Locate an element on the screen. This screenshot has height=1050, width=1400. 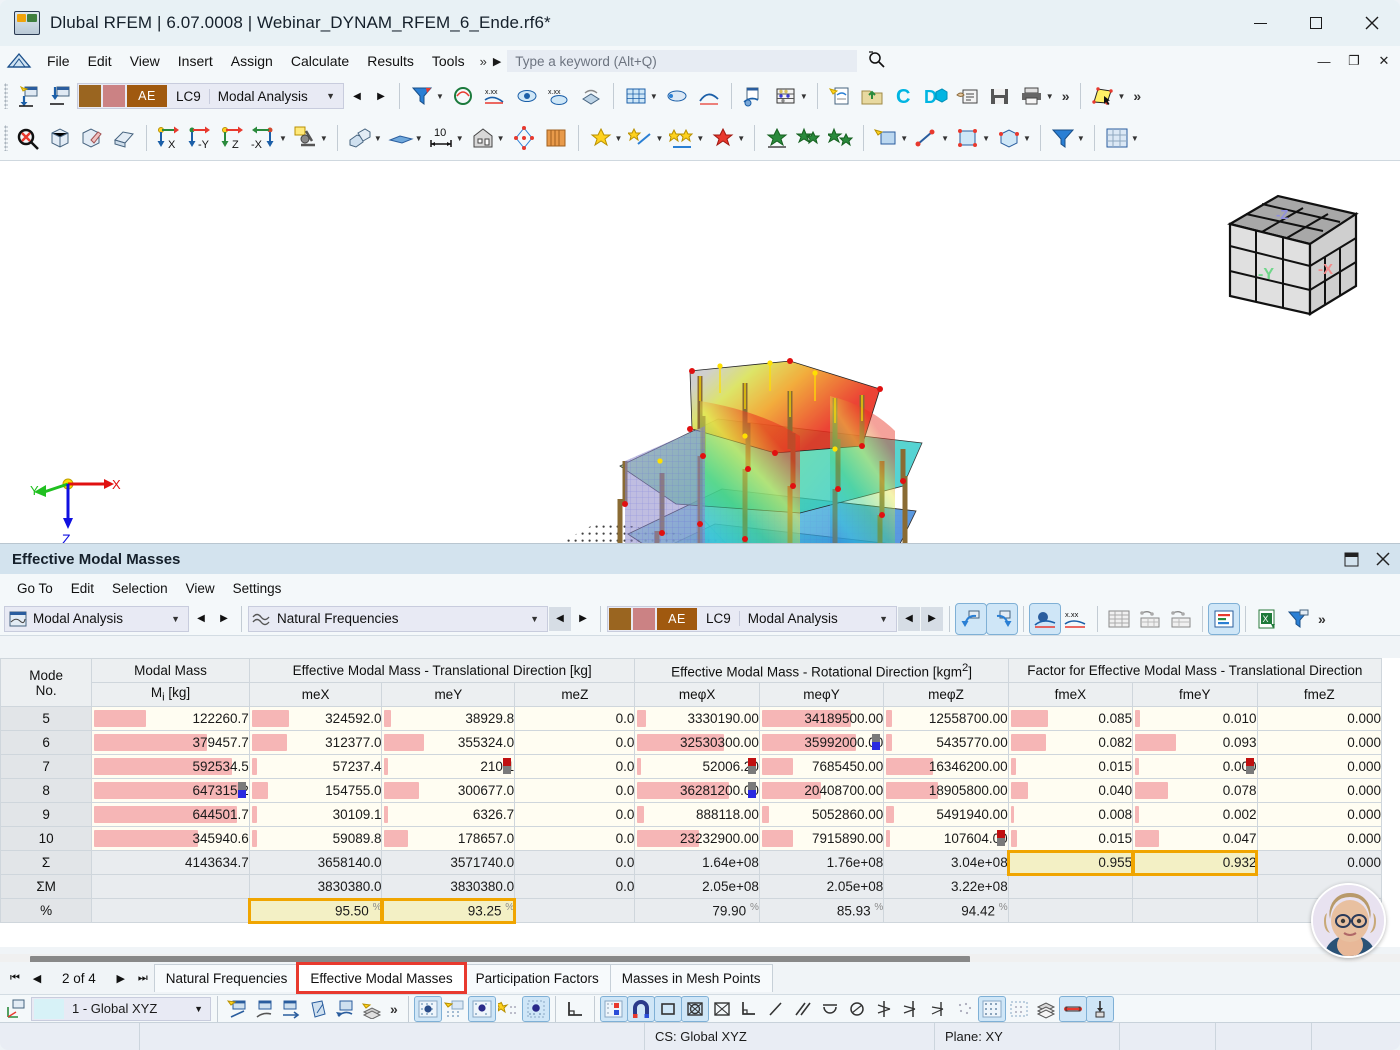
menu-file: File is located at coordinates (58, 61).